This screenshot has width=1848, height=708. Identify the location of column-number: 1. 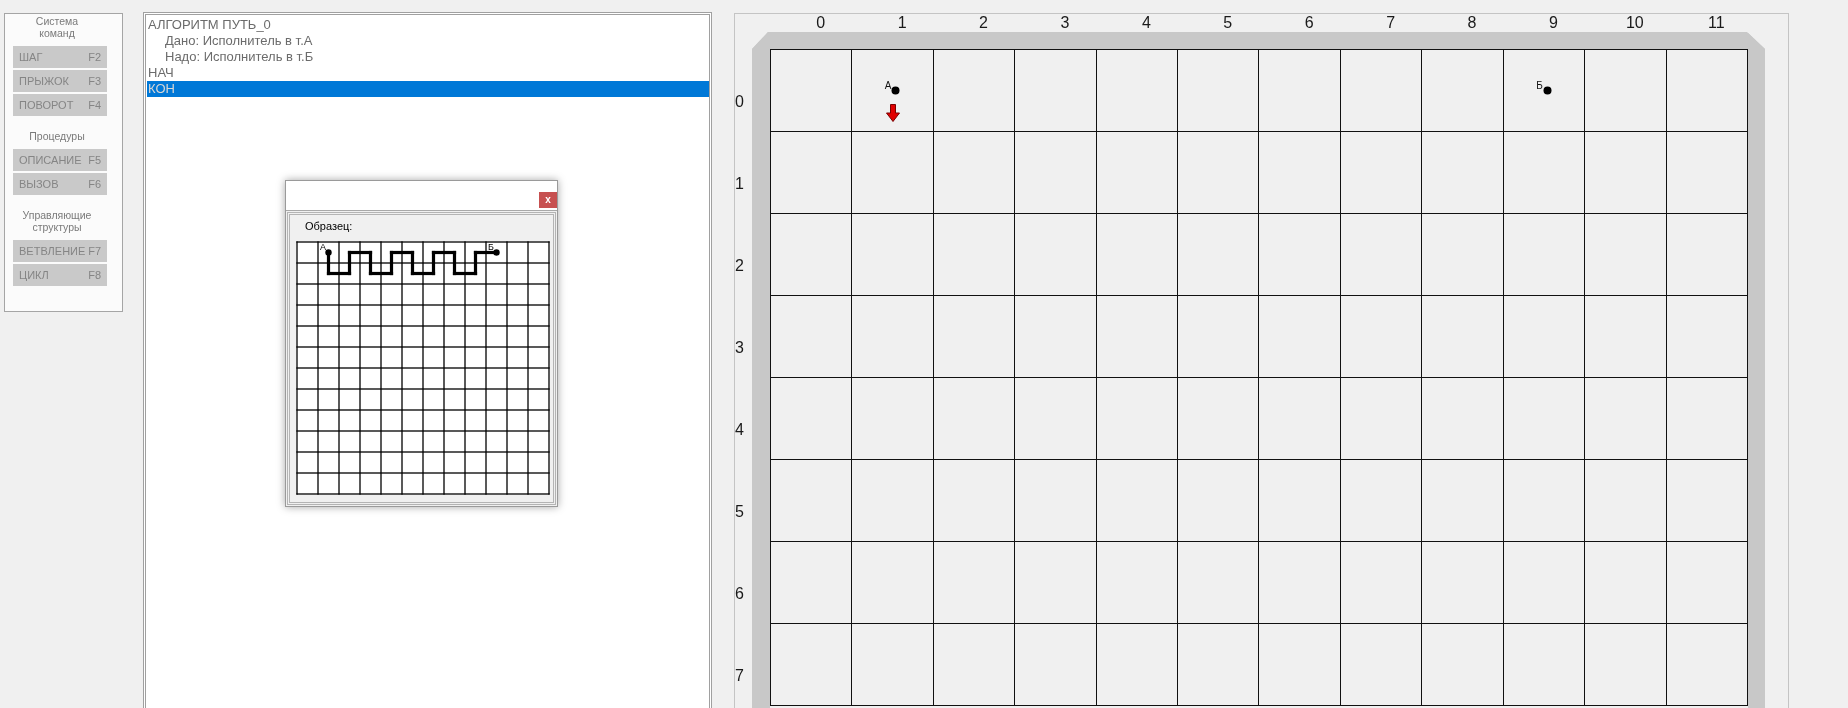
(902, 23).